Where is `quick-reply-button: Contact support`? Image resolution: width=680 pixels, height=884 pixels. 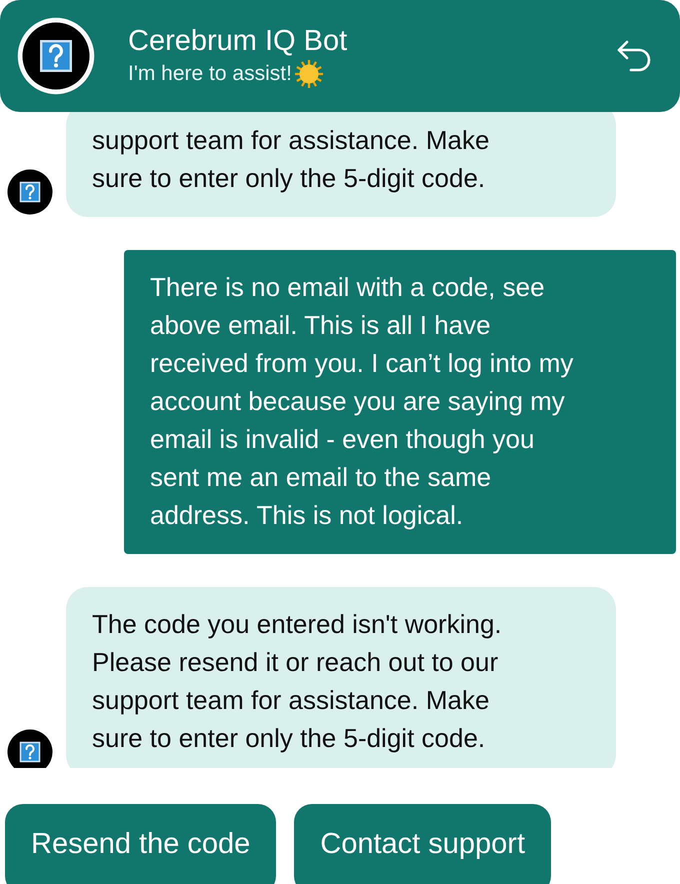
quick-reply-button: Contact support is located at coordinates (423, 844).